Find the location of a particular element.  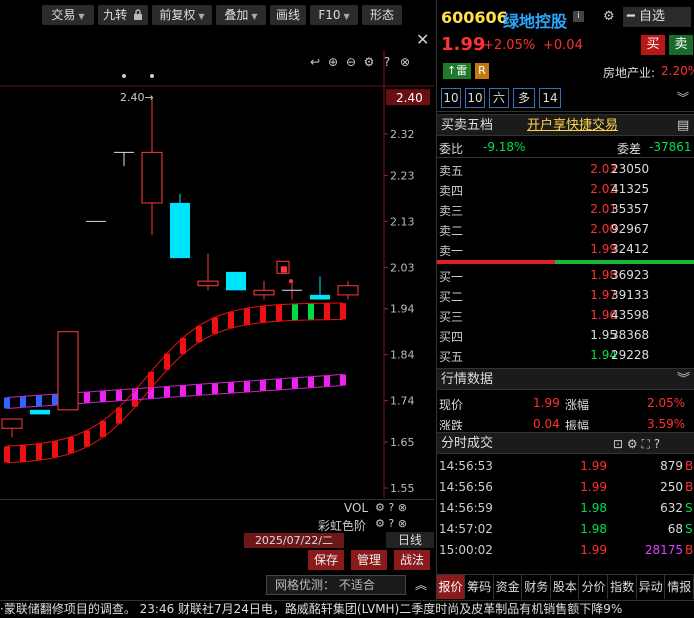

overlay-dropdown: 叠加 ▼ is located at coordinates (241, 15).